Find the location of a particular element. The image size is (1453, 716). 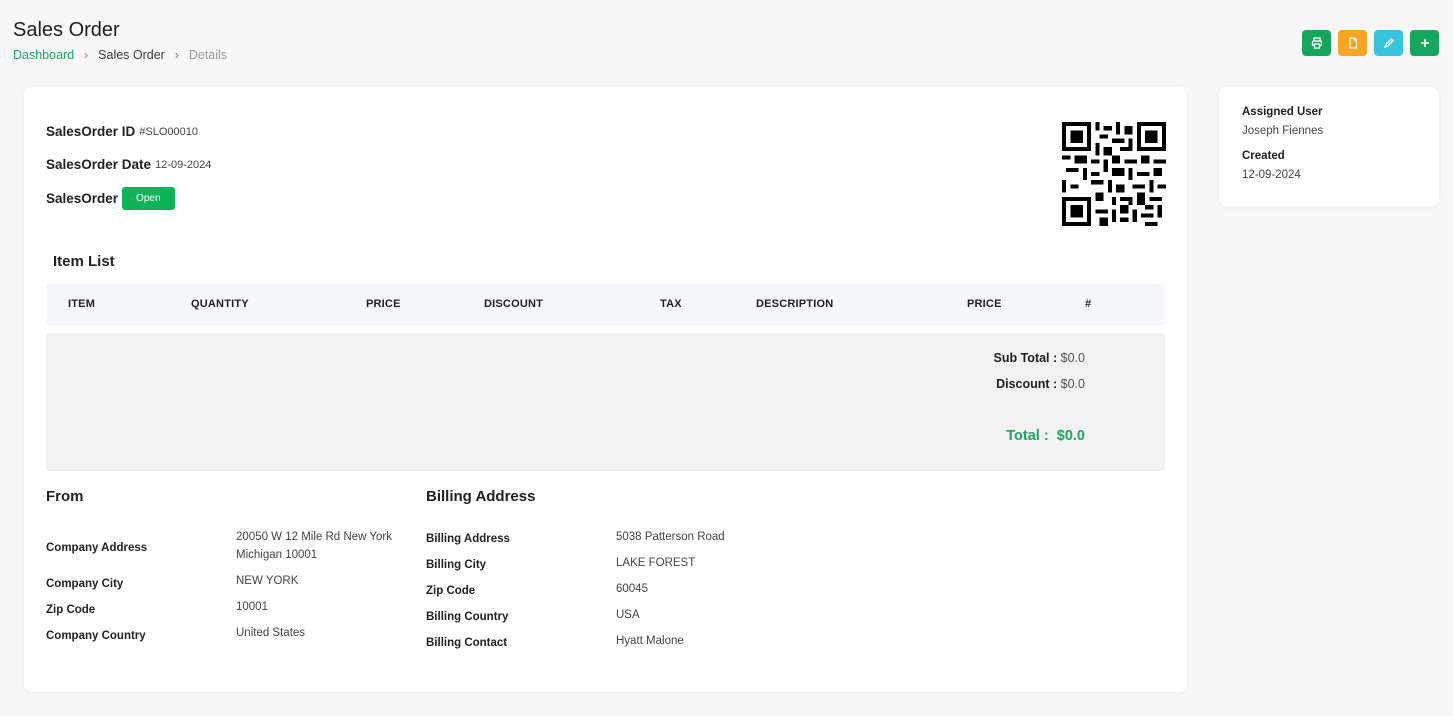

created-label: Created is located at coordinates (1263, 156).